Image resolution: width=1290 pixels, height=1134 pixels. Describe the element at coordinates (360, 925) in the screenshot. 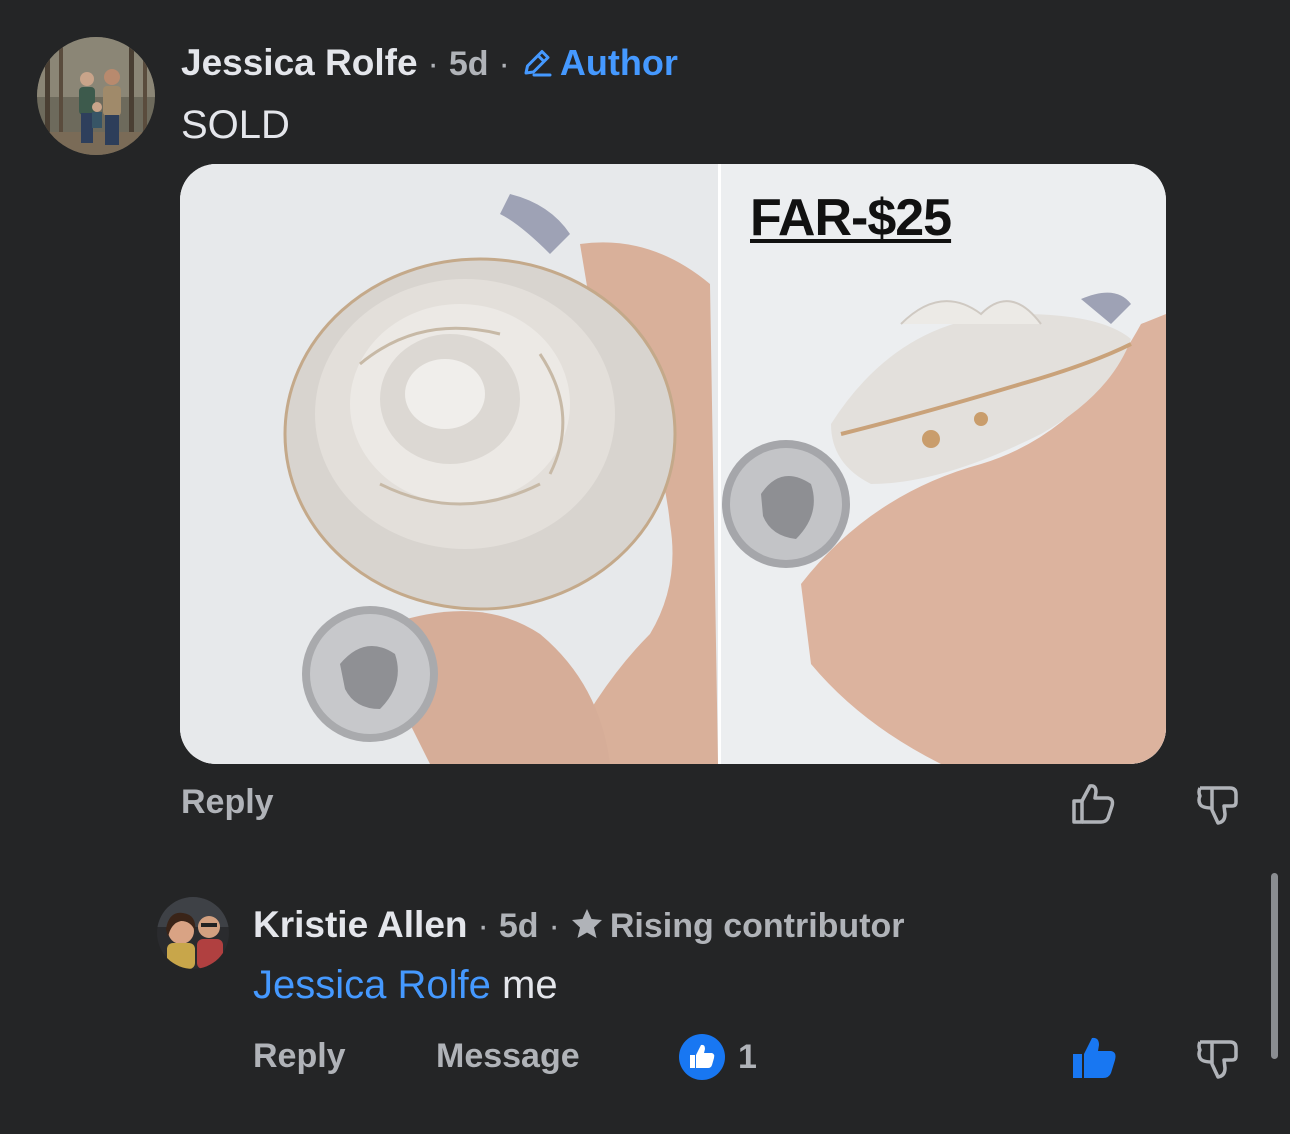

I see `reply-author-name: Kristie Allen` at that location.